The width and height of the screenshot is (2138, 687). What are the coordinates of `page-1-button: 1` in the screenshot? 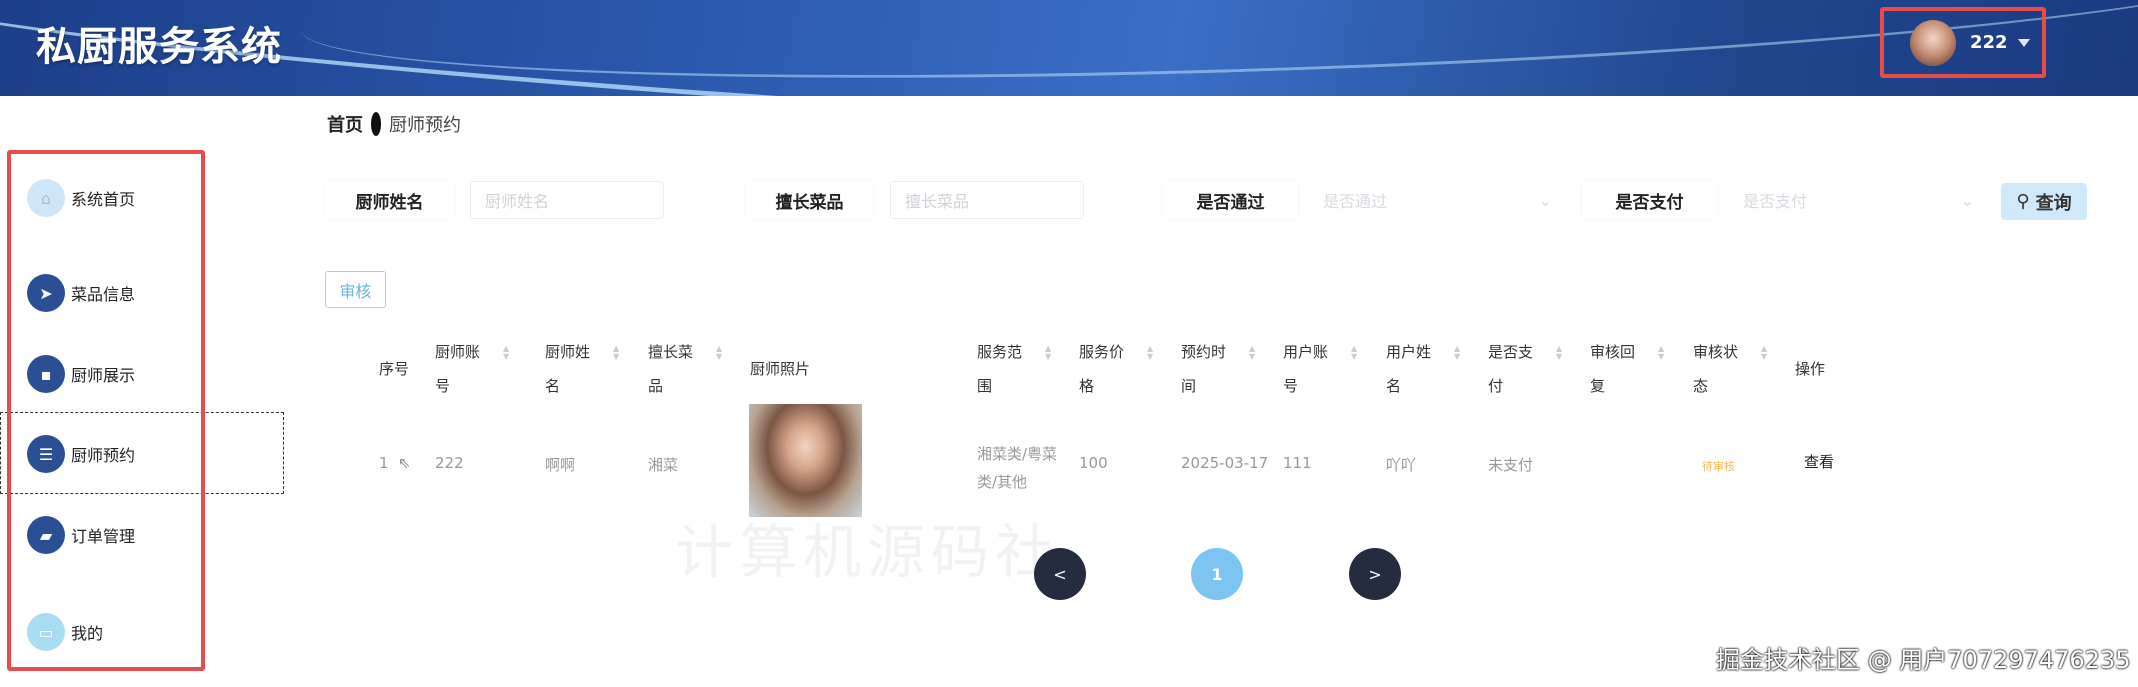 It's located at (1217, 574).